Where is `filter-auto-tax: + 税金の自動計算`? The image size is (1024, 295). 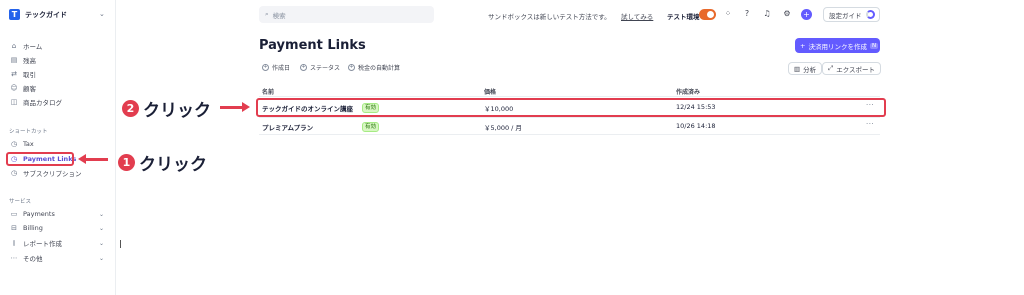 filter-auto-tax: + 税金の自動計算 is located at coordinates (374, 67).